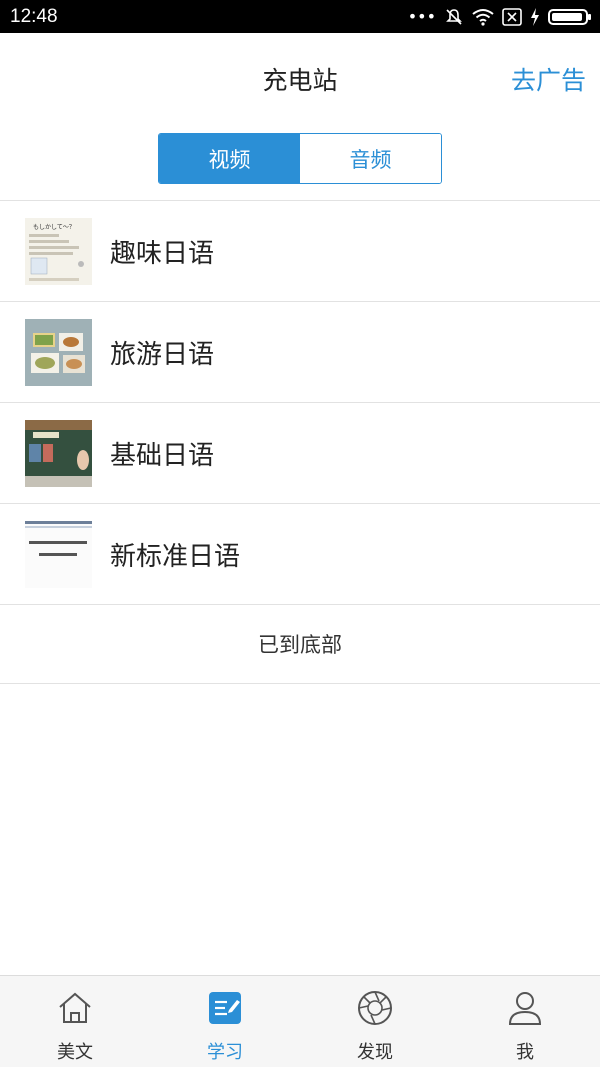 This screenshot has height=1067, width=600. Describe the element at coordinates (162, 455) in the screenshot. I see `list-item-label: 基础日语` at that location.